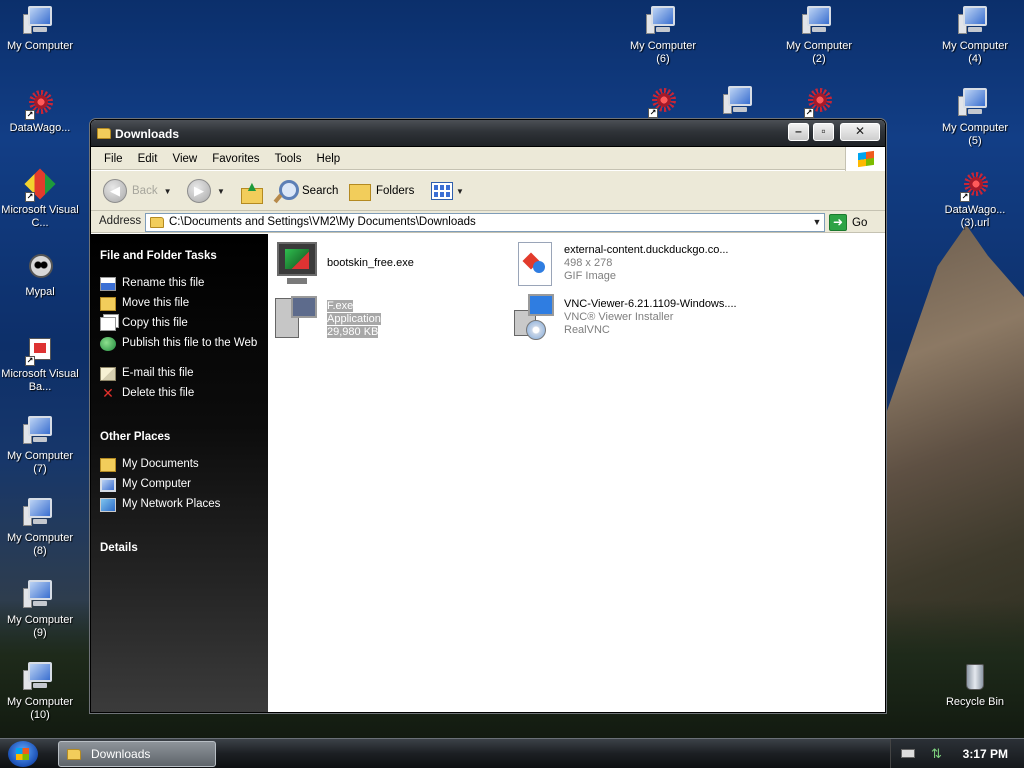 The width and height of the screenshot is (1024, 768). What do you see at coordinates (182, 304) in the screenshot?
I see `task-move: Move this file` at bounding box center [182, 304].